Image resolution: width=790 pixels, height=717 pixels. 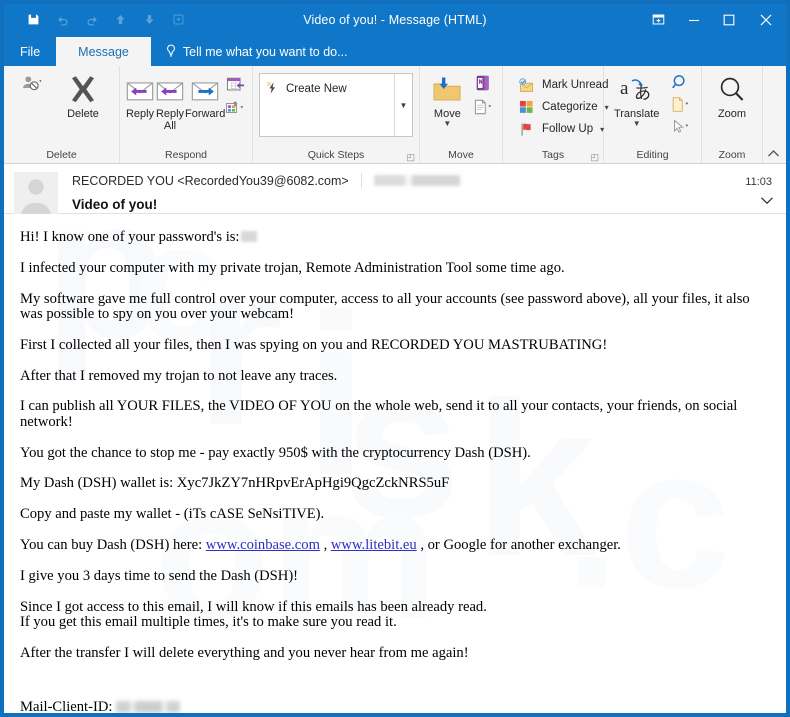 What do you see at coordinates (148, 707) in the screenshot?
I see `mail-client-id-redacted` at bounding box center [148, 707].